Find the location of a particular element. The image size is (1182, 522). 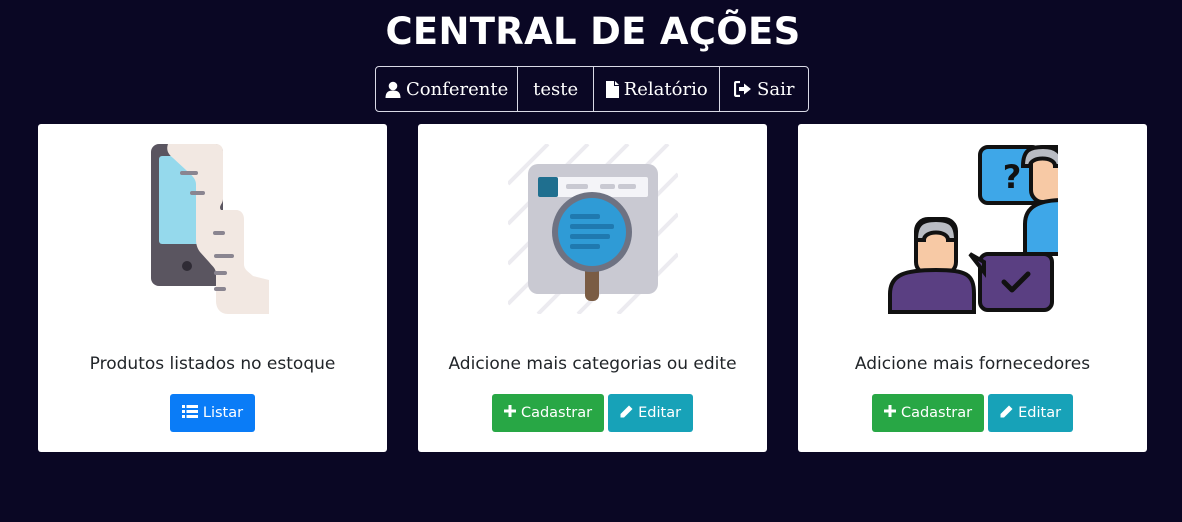

nav-item-label: Relatório is located at coordinates (665, 89).